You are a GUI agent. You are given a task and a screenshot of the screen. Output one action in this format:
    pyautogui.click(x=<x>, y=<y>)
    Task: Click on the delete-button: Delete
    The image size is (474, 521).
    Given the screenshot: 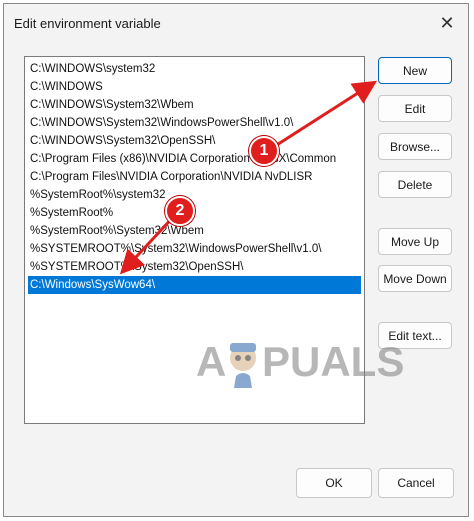 What is the action you would take?
    pyautogui.click(x=415, y=184)
    